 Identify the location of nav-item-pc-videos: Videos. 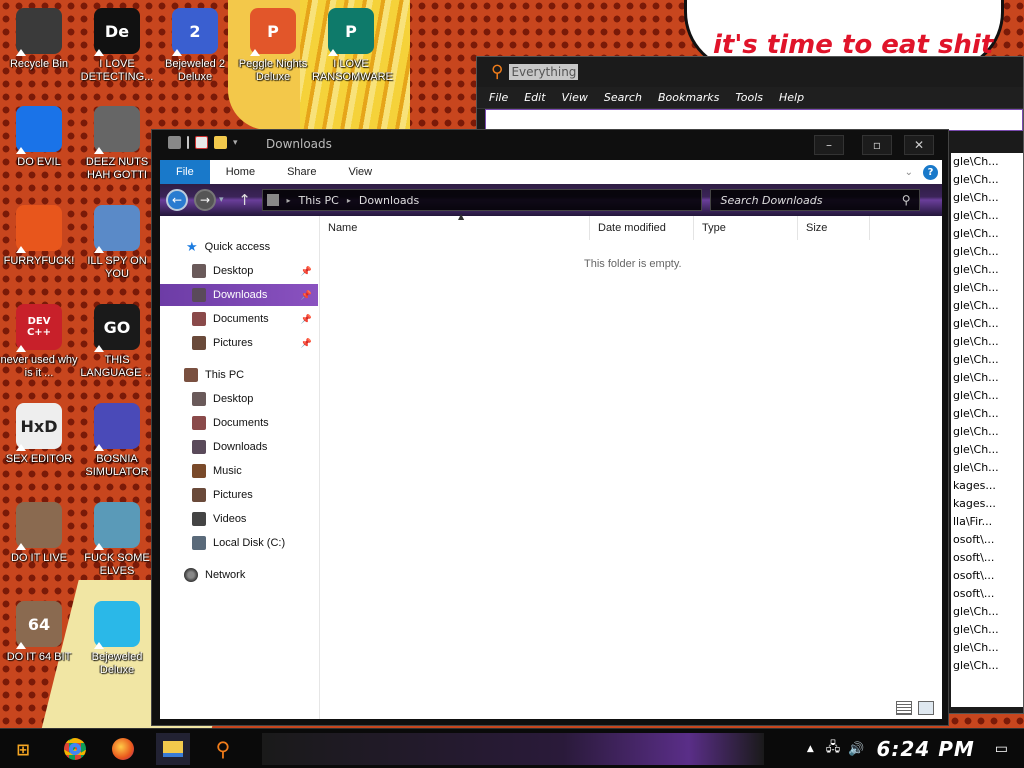
(239, 519).